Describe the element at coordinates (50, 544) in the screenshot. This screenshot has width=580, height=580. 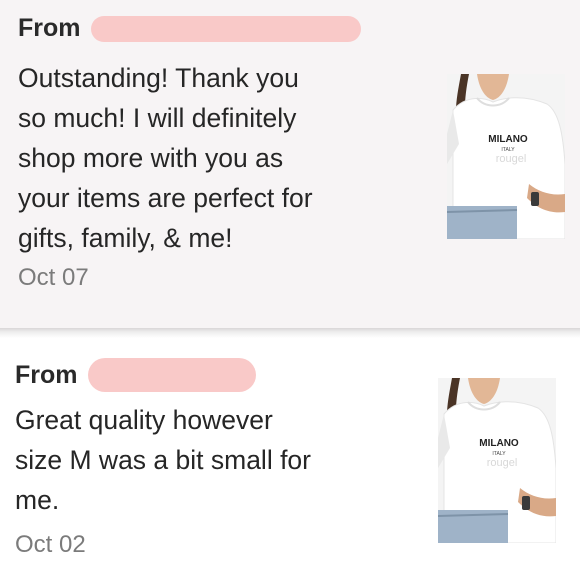
I see `review-date: Oct 02` at that location.